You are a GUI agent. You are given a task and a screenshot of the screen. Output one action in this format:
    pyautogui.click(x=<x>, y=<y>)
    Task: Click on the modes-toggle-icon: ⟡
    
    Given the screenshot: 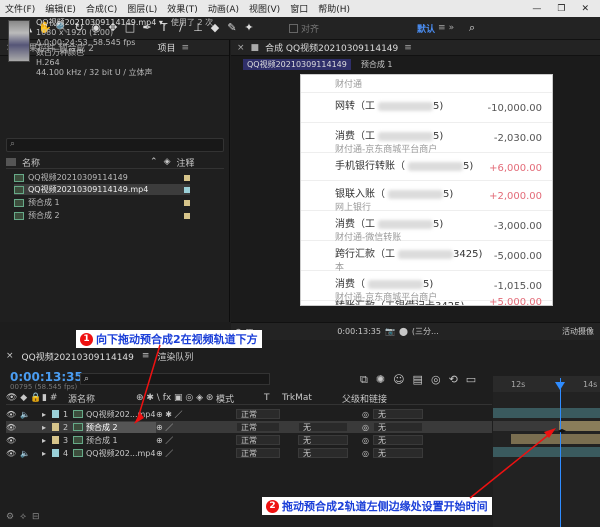 What is the action you would take?
    pyautogui.click(x=23, y=517)
    